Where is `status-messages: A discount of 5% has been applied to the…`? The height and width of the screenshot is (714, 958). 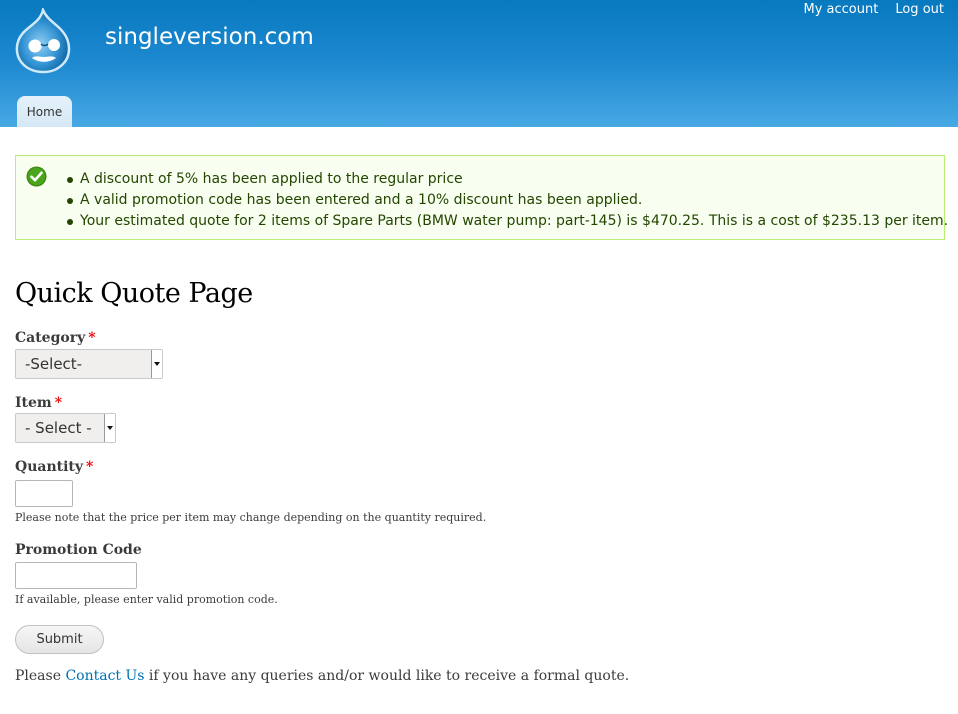 status-messages: A discount of 5% has been applied to the… is located at coordinates (481, 197).